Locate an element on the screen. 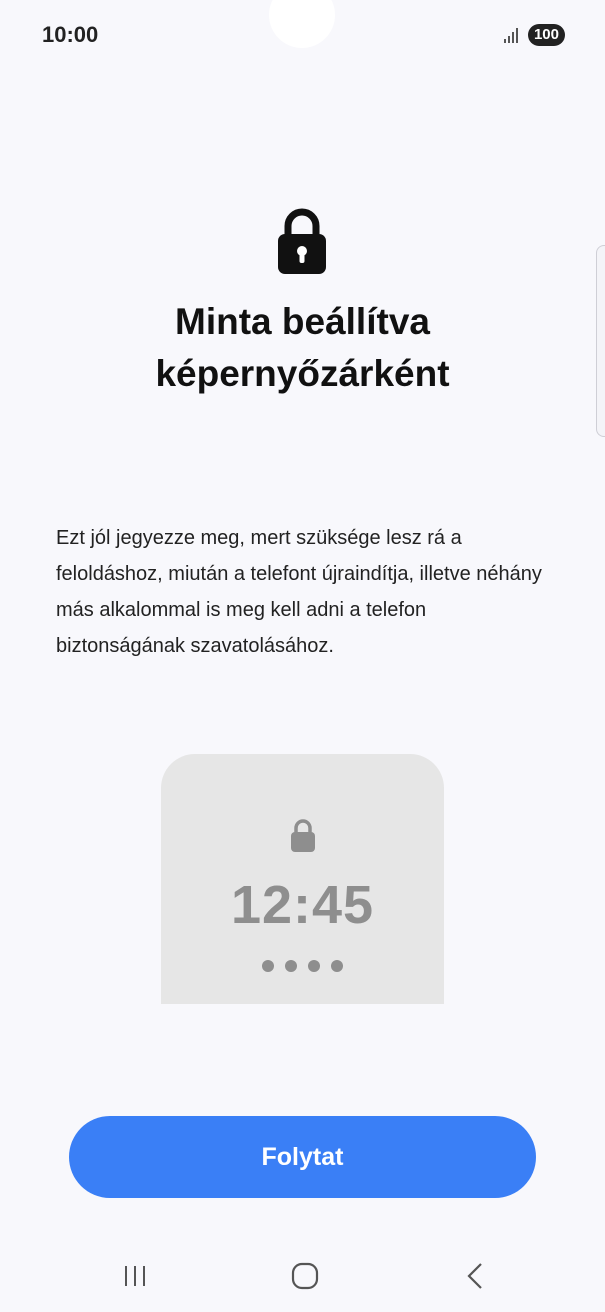 This screenshot has height=1312, width=605. recents-icon is located at coordinates (135, 1276).